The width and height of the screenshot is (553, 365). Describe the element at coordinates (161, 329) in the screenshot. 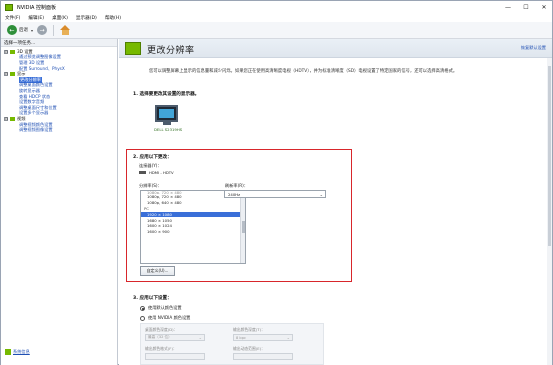

I see `desktop-color-depth-label: 桌面颜色深度(D)：` at that location.